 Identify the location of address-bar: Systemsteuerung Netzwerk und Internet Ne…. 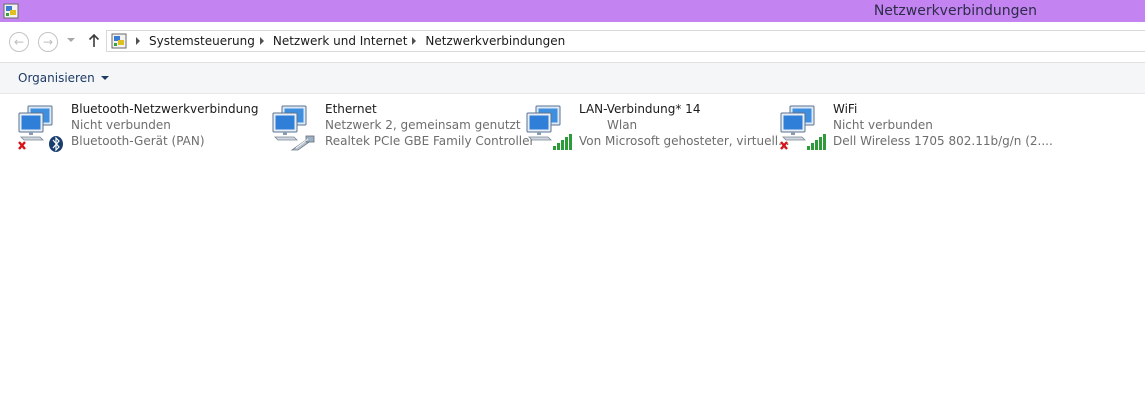
(625, 41).